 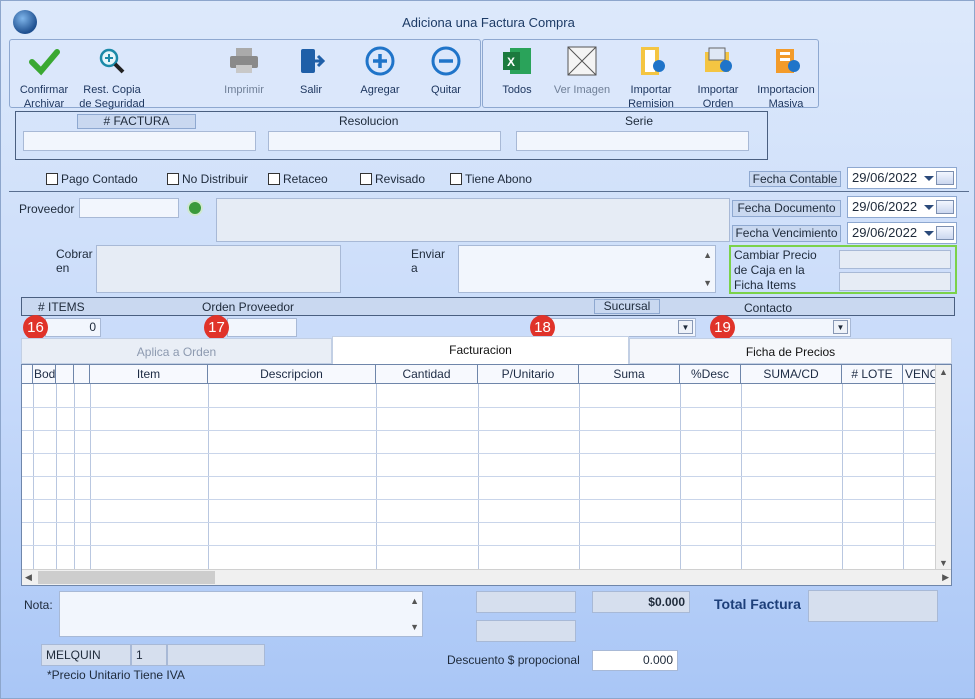 I want to click on contacto-select: ▼, so click(x=786, y=327).